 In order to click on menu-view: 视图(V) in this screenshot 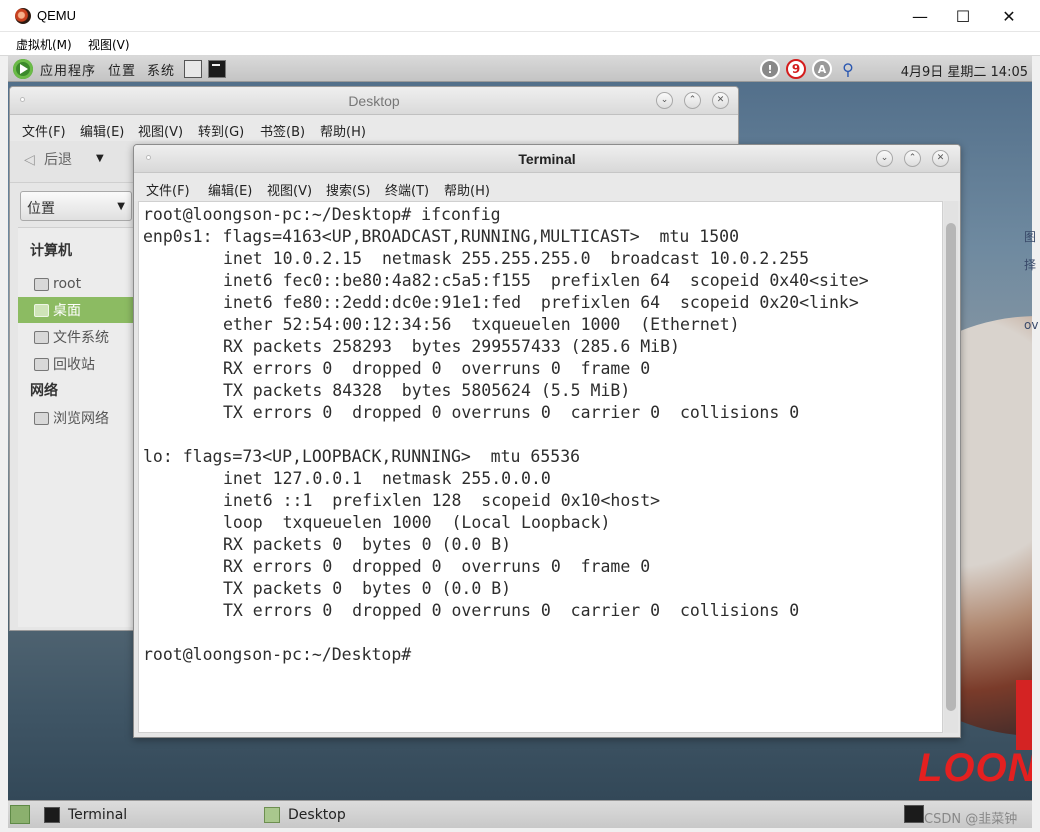, I will do `click(109, 44)`.